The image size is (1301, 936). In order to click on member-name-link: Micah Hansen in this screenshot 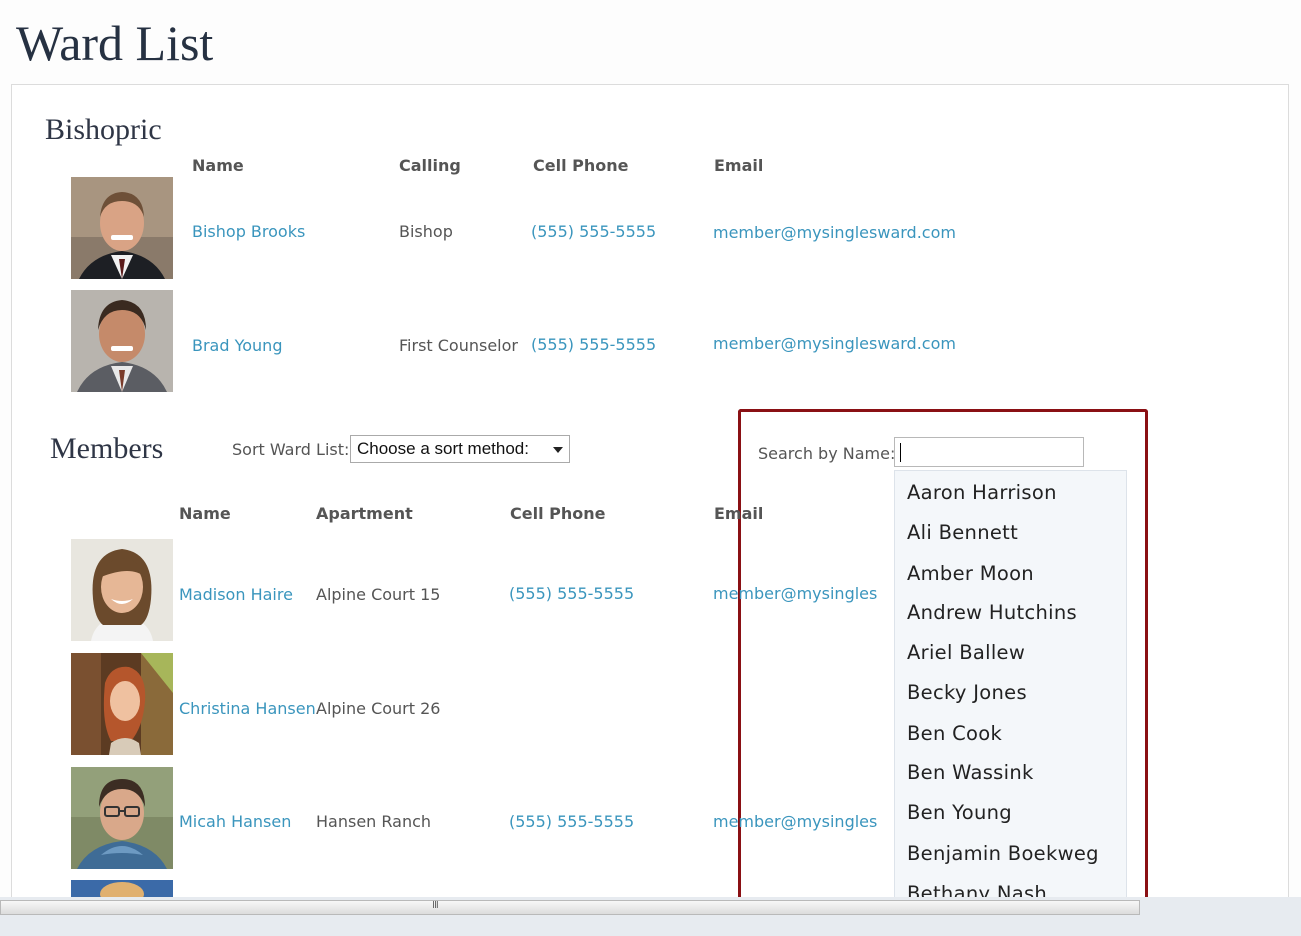, I will do `click(235, 821)`.